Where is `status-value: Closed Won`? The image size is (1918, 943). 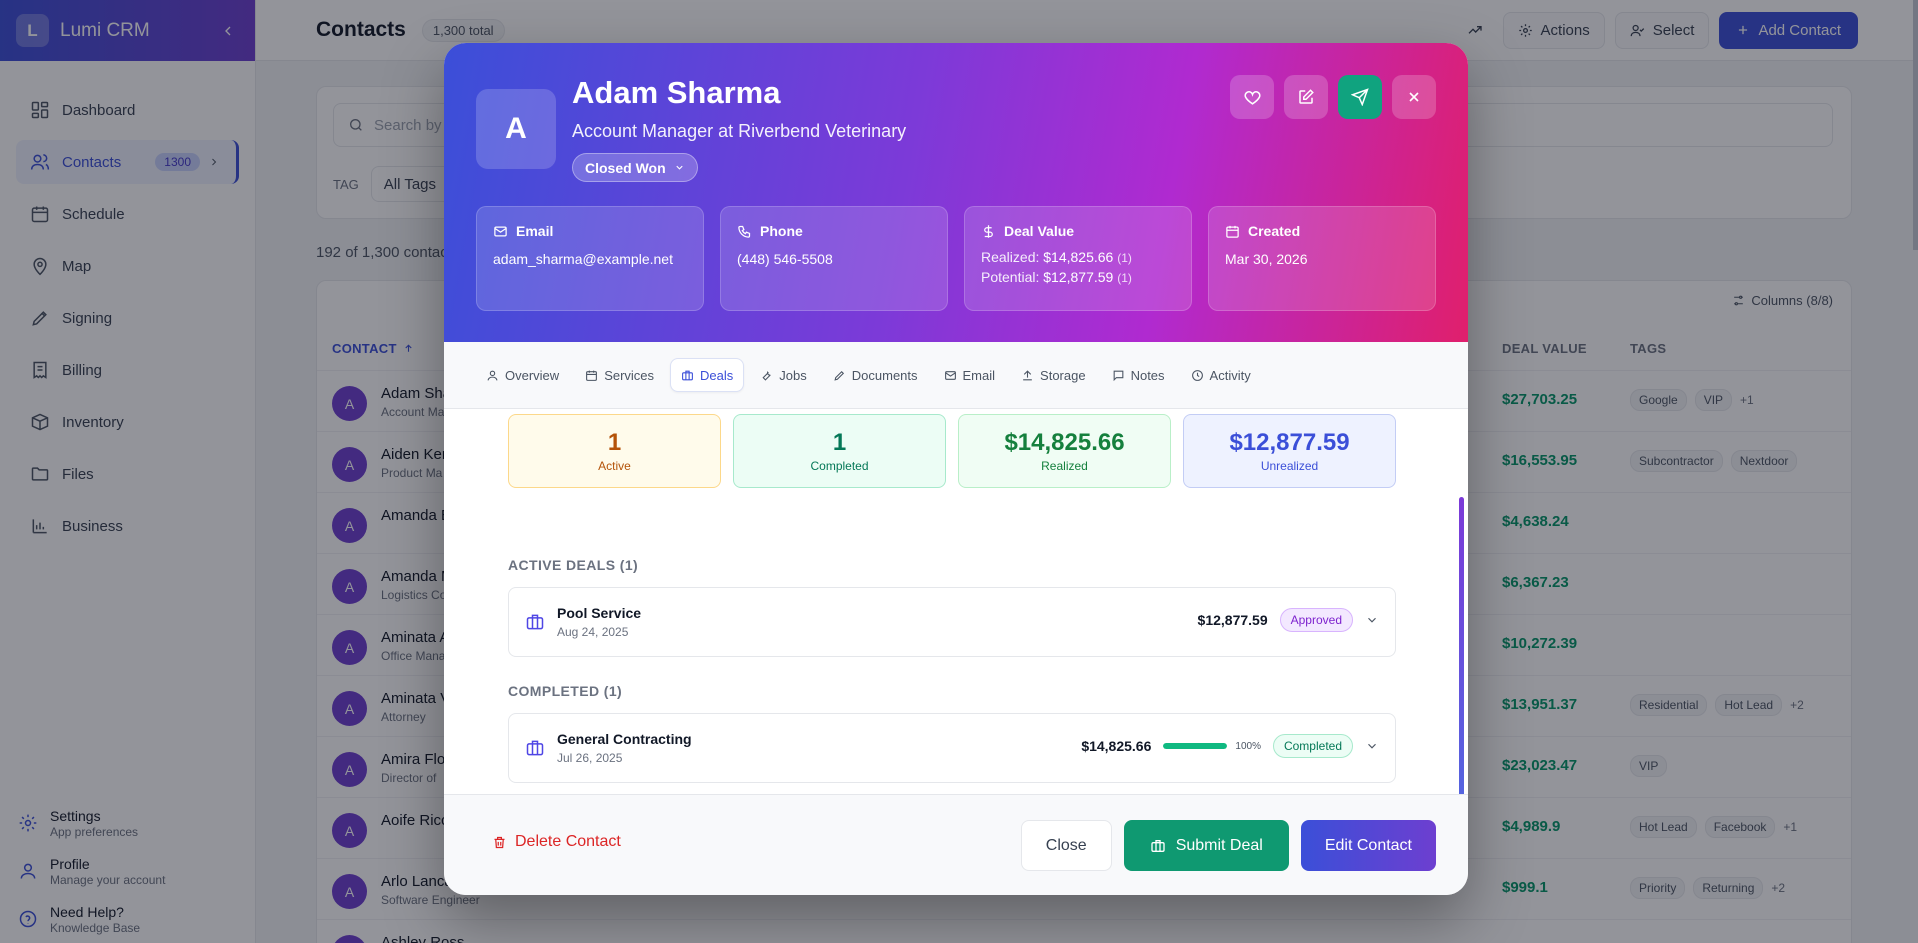
status-value: Closed Won is located at coordinates (625, 167).